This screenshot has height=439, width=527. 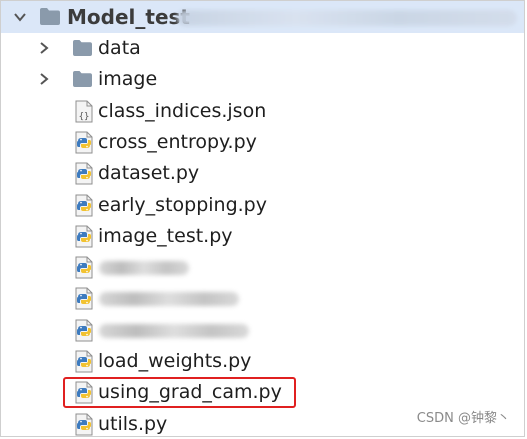 What do you see at coordinates (165, 235) in the screenshot?
I see `tree-item-label: image_test.py` at bounding box center [165, 235].